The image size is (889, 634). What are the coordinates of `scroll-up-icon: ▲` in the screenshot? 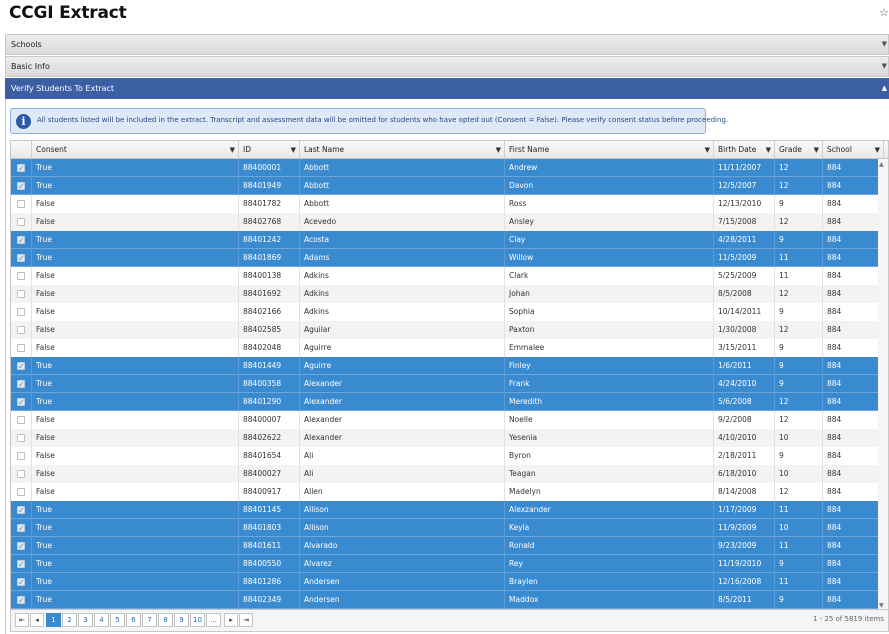 It's located at (881, 164).